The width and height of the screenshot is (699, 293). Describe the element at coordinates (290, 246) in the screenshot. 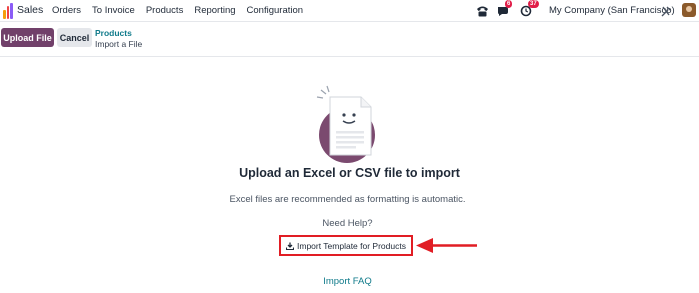

I see `download-icon` at that location.